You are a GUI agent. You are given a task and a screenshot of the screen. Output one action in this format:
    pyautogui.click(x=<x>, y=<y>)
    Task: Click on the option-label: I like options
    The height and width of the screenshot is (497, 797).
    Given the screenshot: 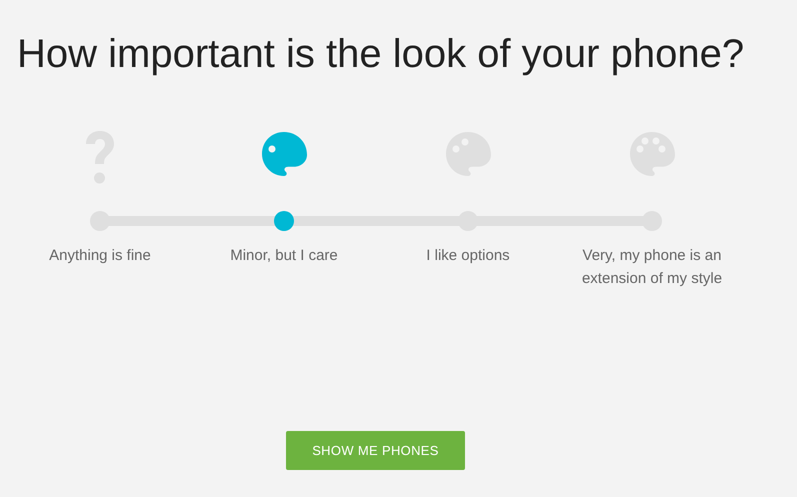 What is the action you would take?
    pyautogui.click(x=468, y=256)
    